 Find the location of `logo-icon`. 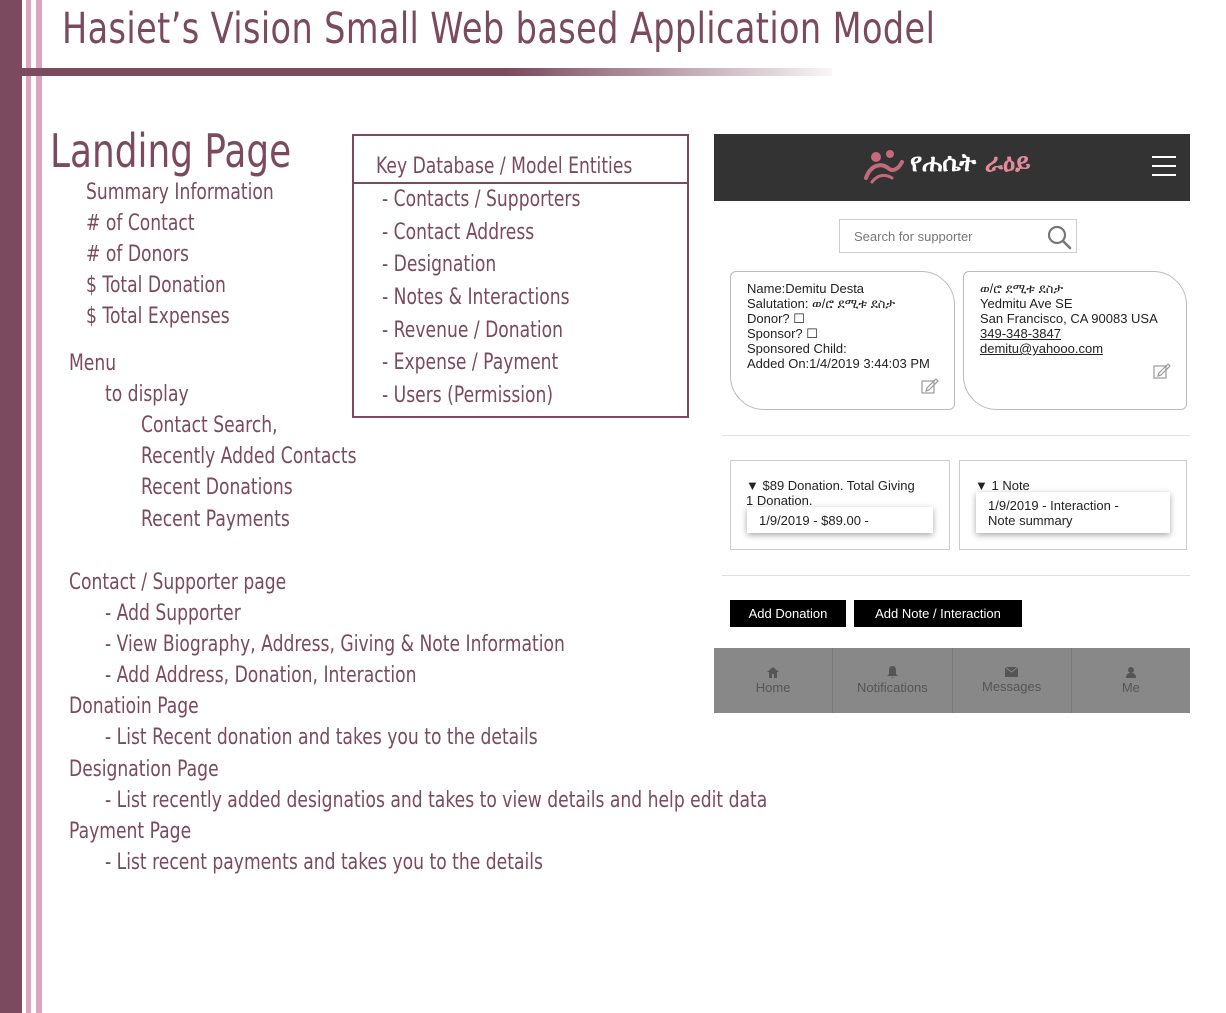

logo-icon is located at coordinates (884, 168).